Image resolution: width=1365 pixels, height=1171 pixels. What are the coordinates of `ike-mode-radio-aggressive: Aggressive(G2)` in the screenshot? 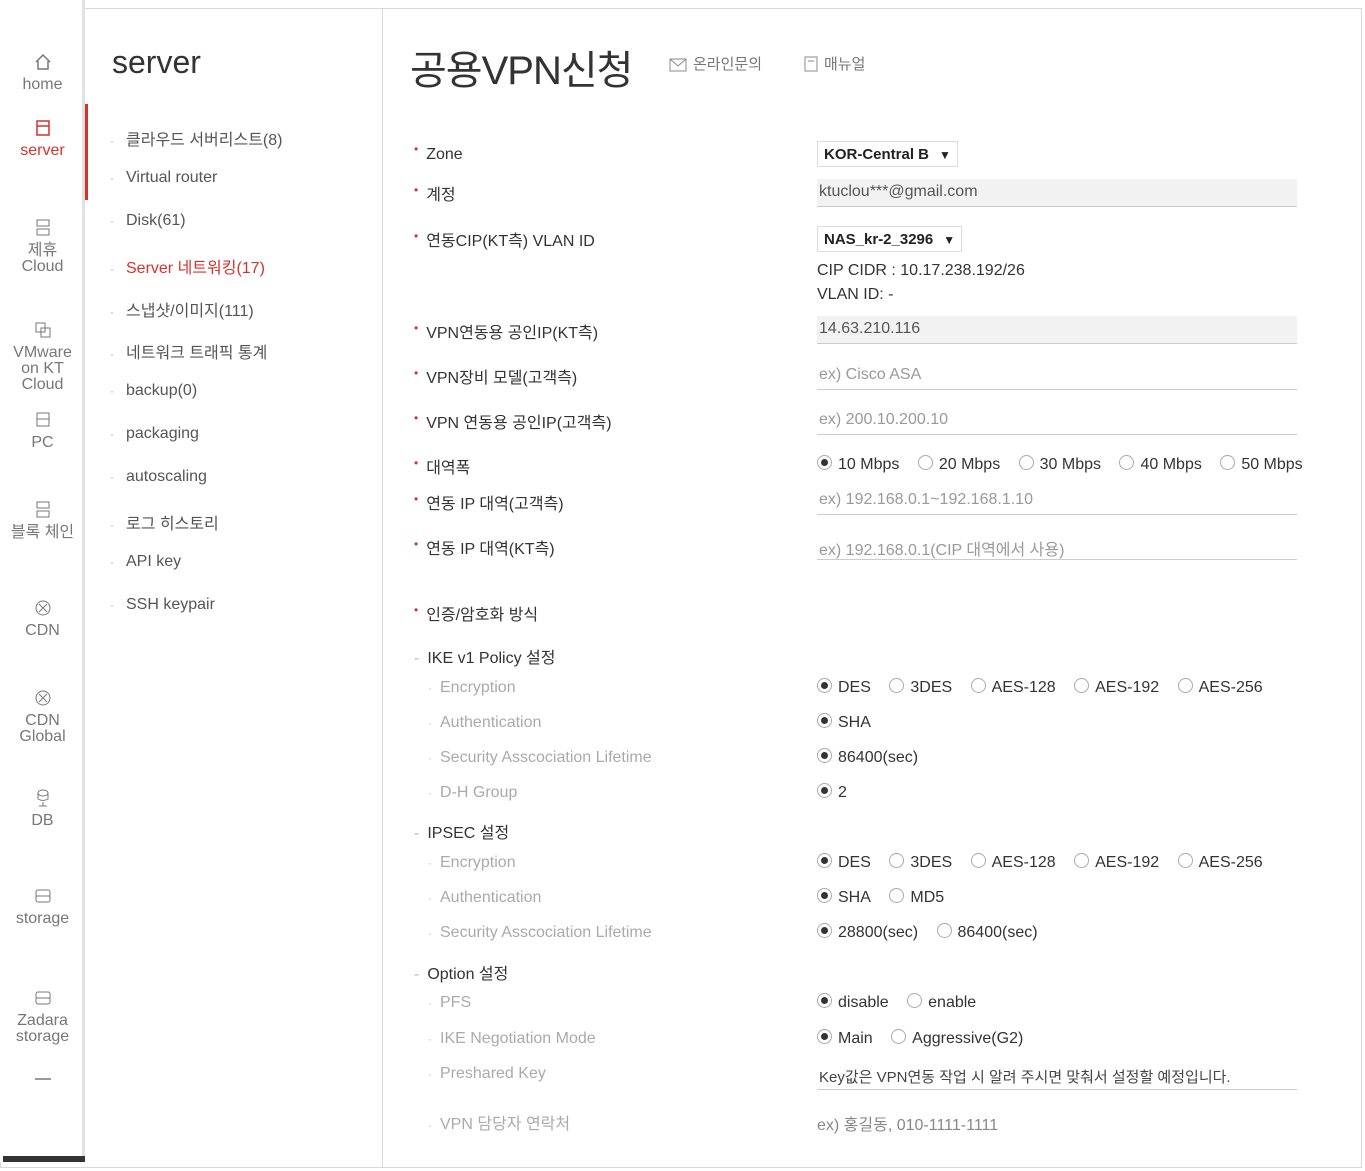 It's located at (957, 1038).